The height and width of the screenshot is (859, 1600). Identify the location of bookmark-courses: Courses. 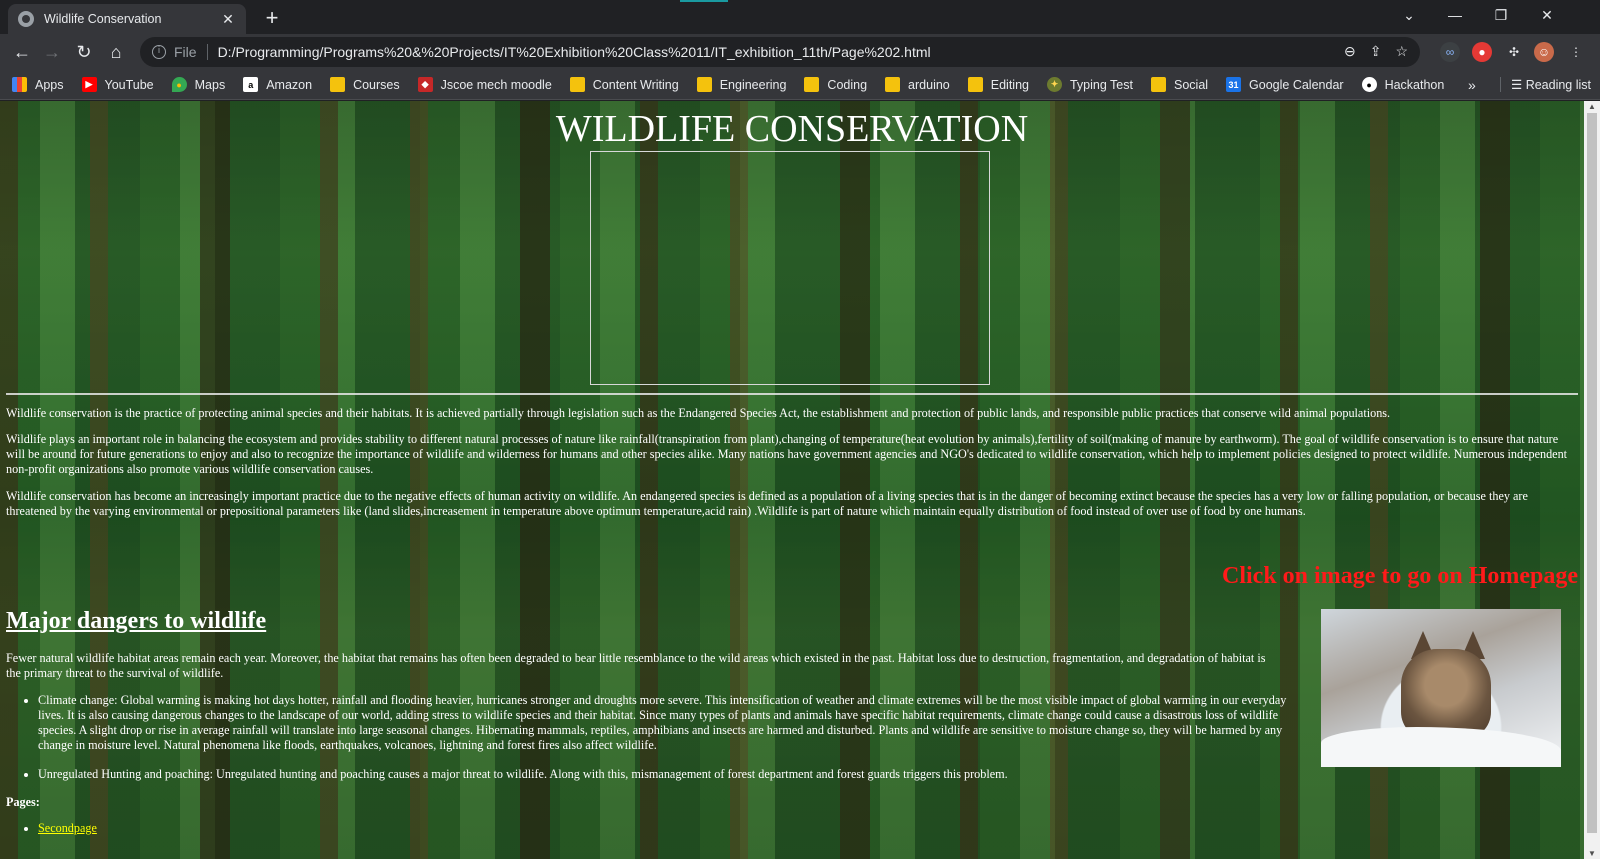
(365, 84).